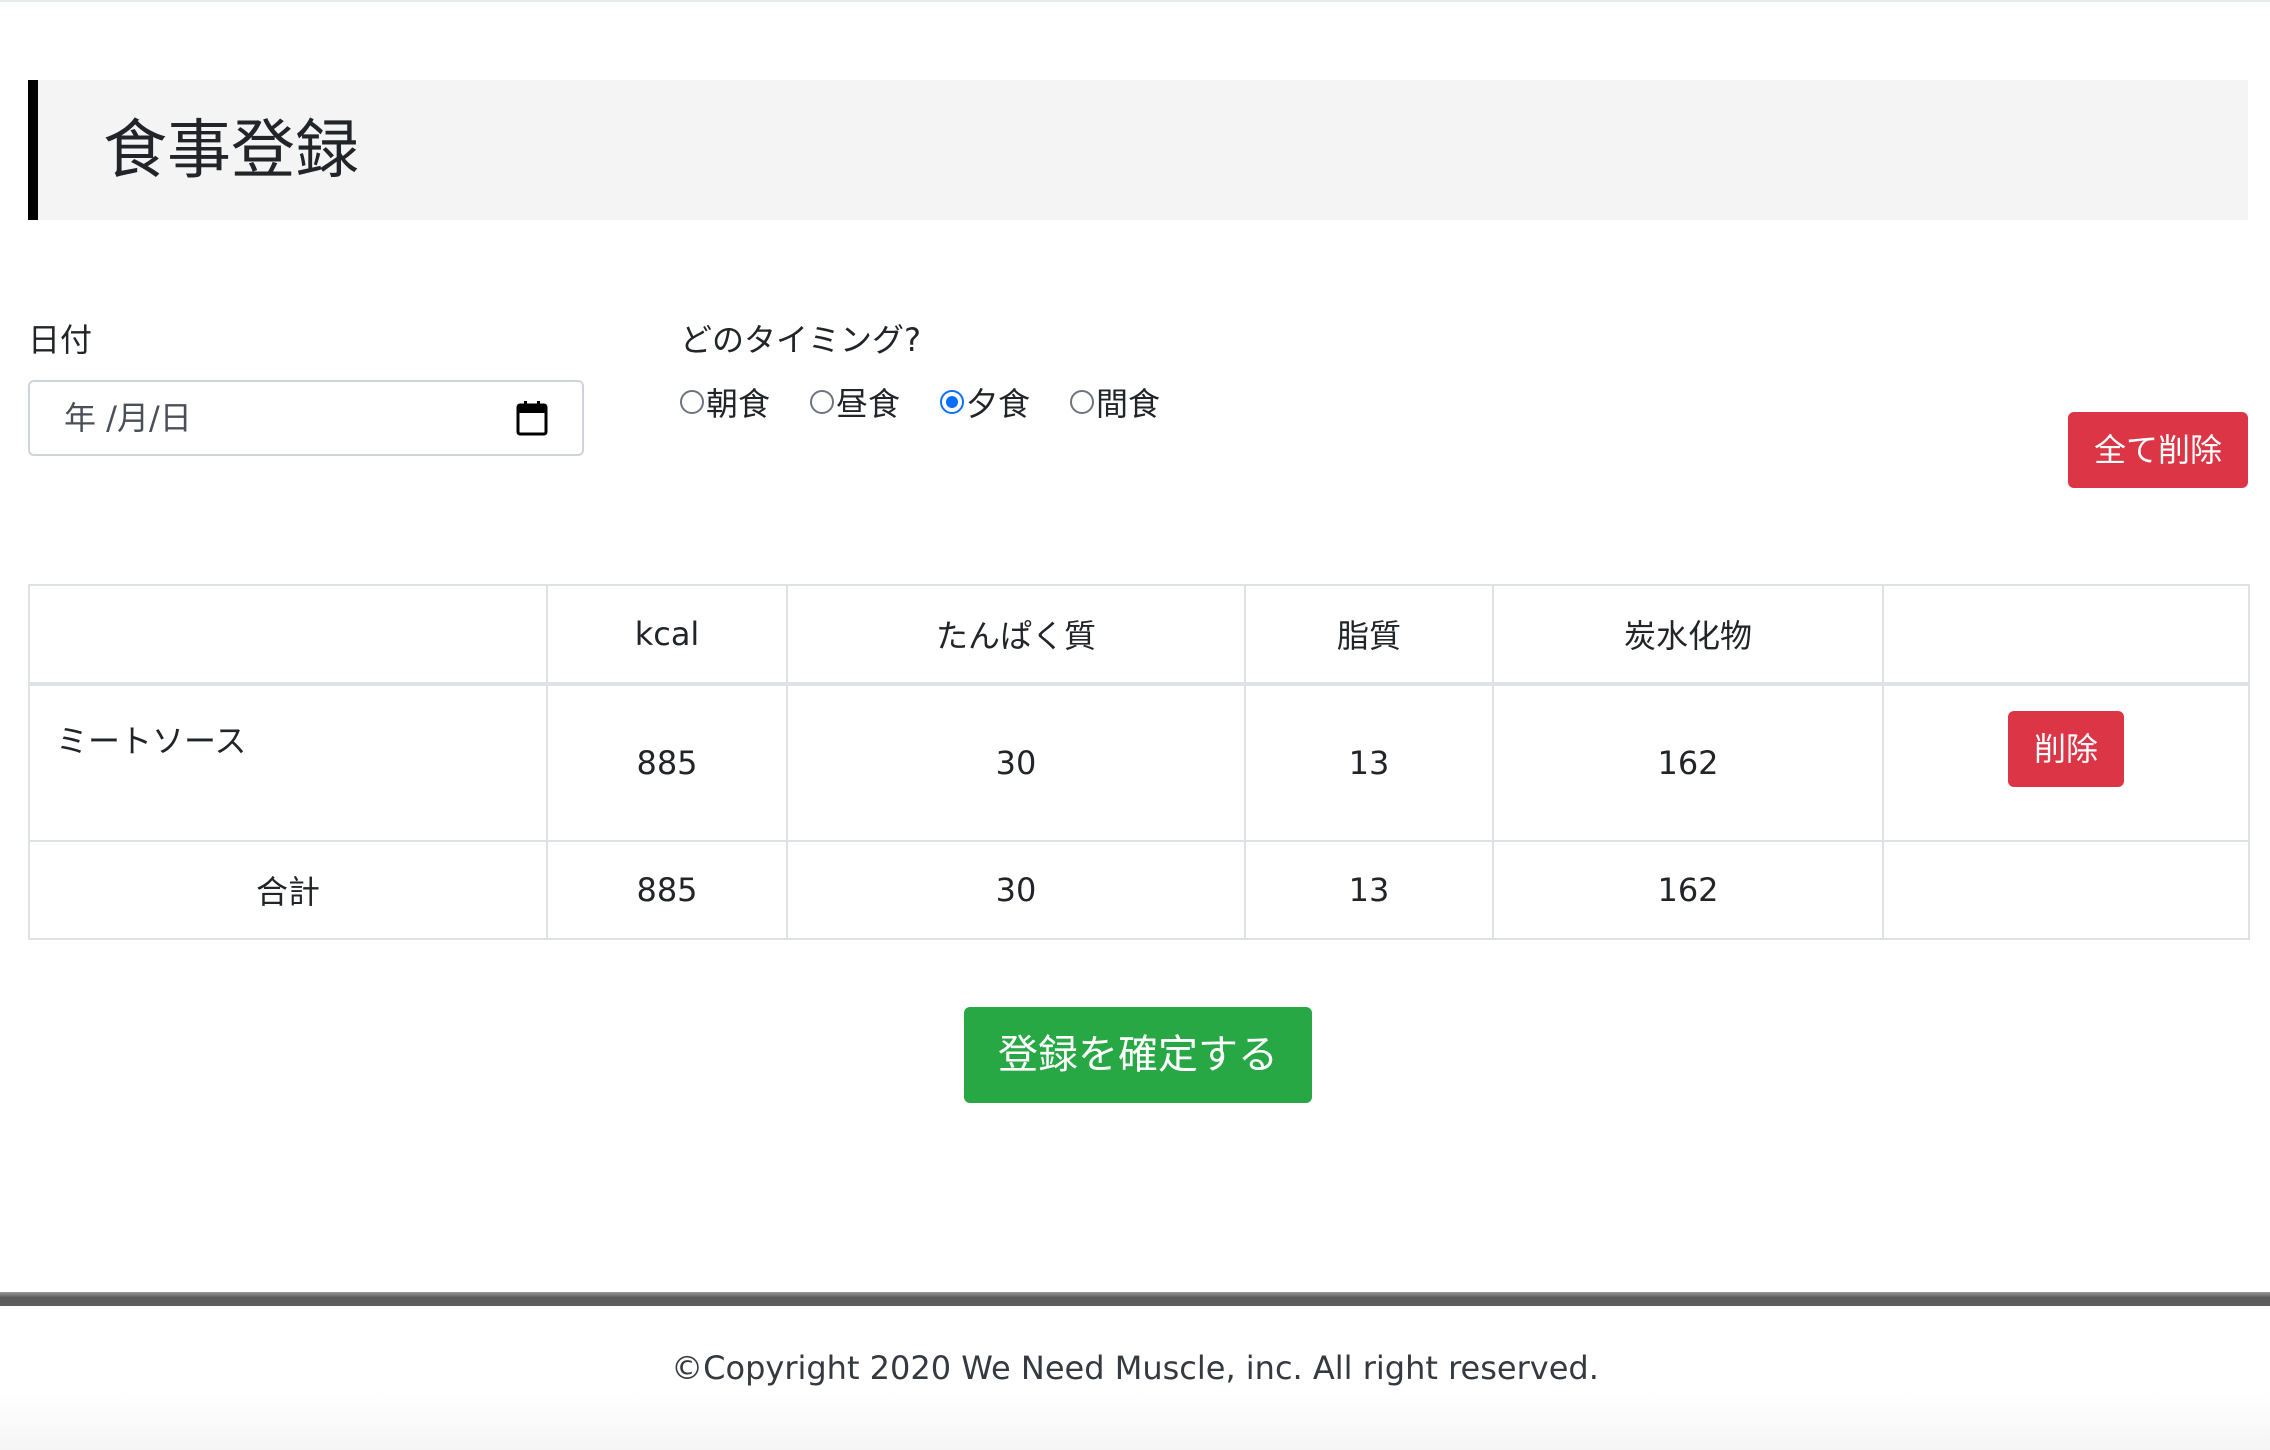 Image resolution: width=2270 pixels, height=1450 pixels. I want to click on page-header: 食事登録, so click(1138, 150).